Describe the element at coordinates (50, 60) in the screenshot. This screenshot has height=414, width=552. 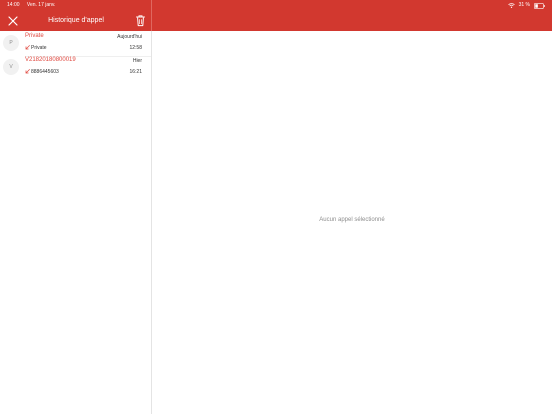
I see `caller-name: V21820180800019` at that location.